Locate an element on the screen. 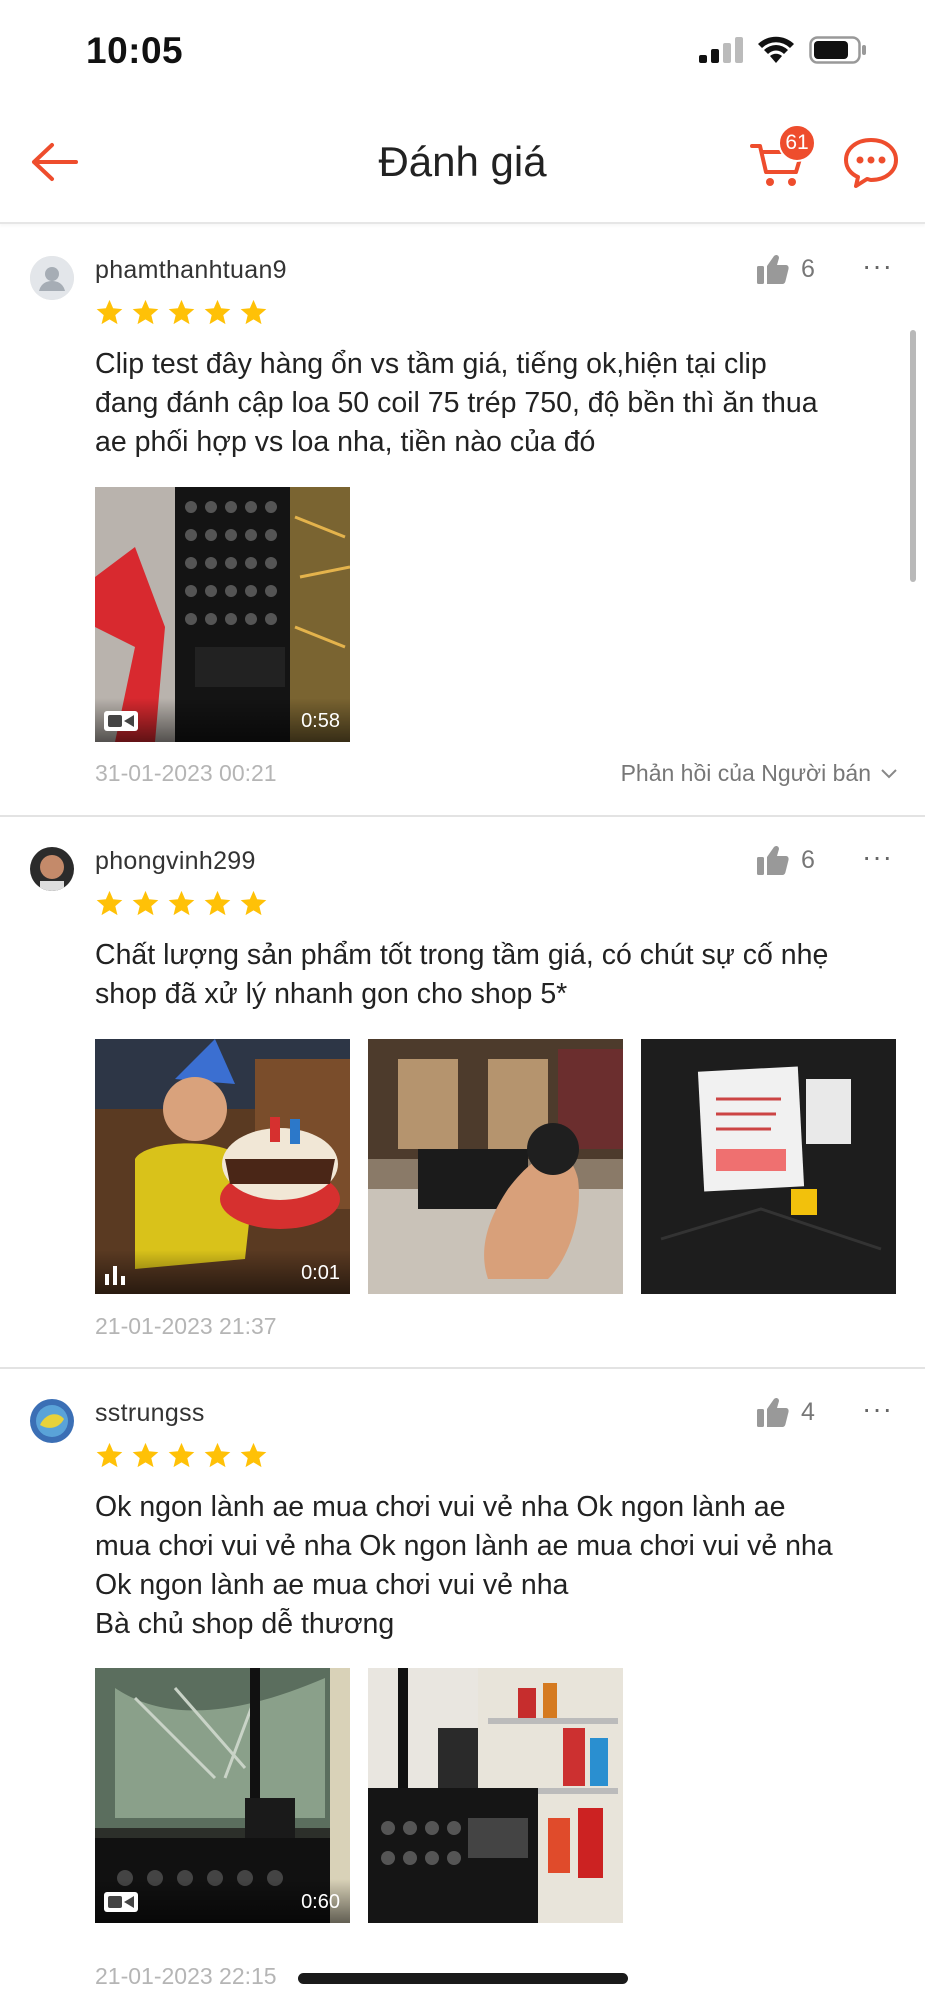 The width and height of the screenshot is (925, 2000). media-row: 0:01 is located at coordinates (495, 1166).